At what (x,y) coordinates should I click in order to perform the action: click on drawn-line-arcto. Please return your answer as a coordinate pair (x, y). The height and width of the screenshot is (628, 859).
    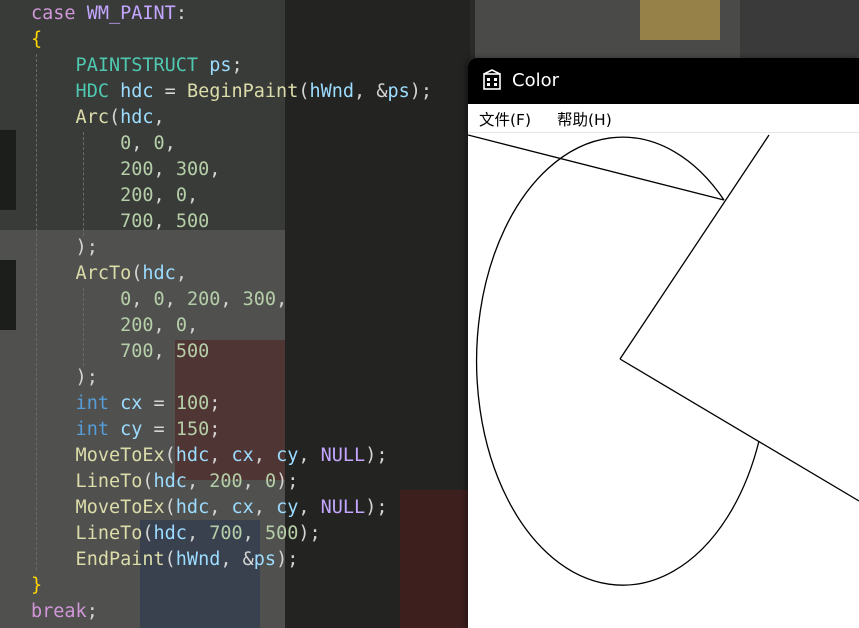
    Looking at the image, I should click on (596, 167).